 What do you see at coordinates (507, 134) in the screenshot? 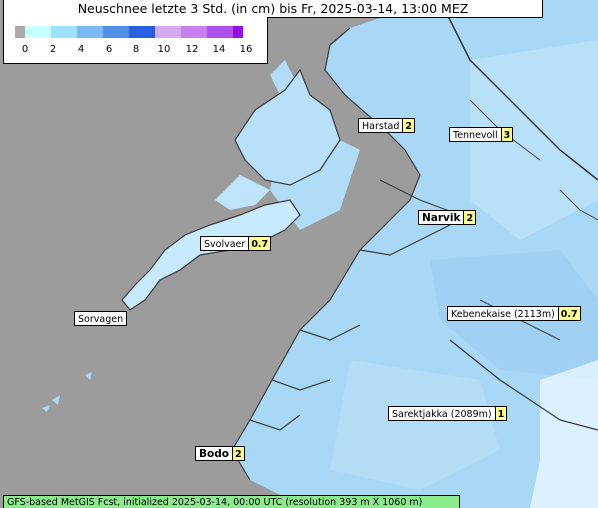
I see `snow-value-badge: 3` at bounding box center [507, 134].